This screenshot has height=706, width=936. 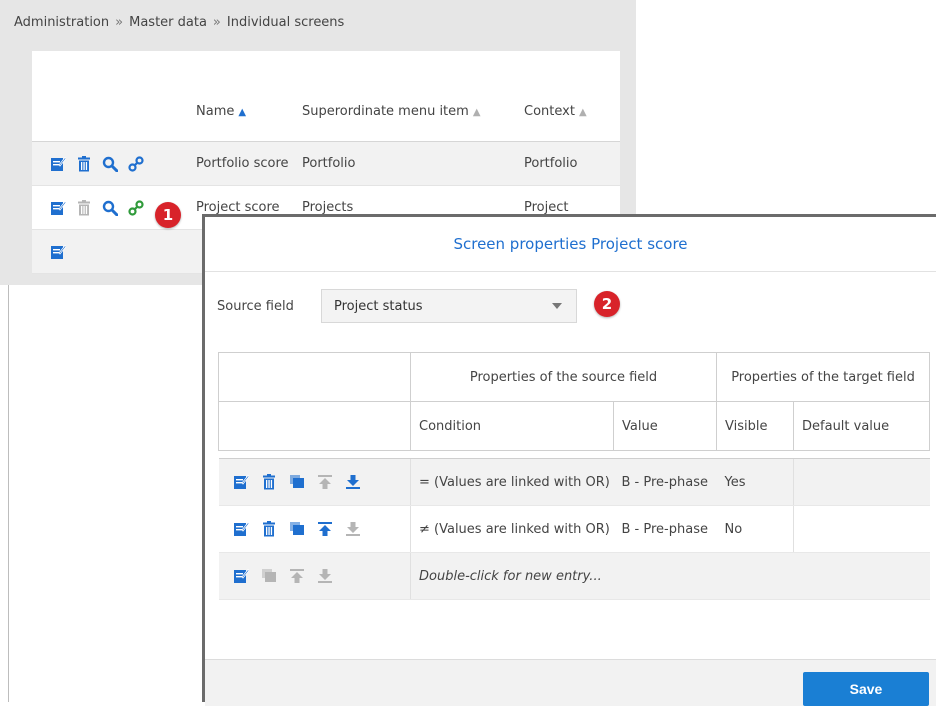 What do you see at coordinates (862, 426) in the screenshot?
I see `column-header-default: Default value` at bounding box center [862, 426].